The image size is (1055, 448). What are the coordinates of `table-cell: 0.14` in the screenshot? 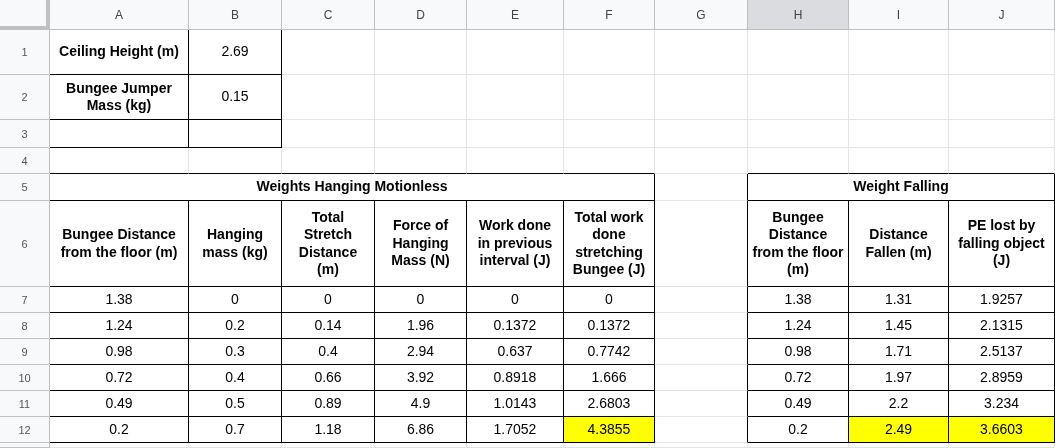 It's located at (328, 326).